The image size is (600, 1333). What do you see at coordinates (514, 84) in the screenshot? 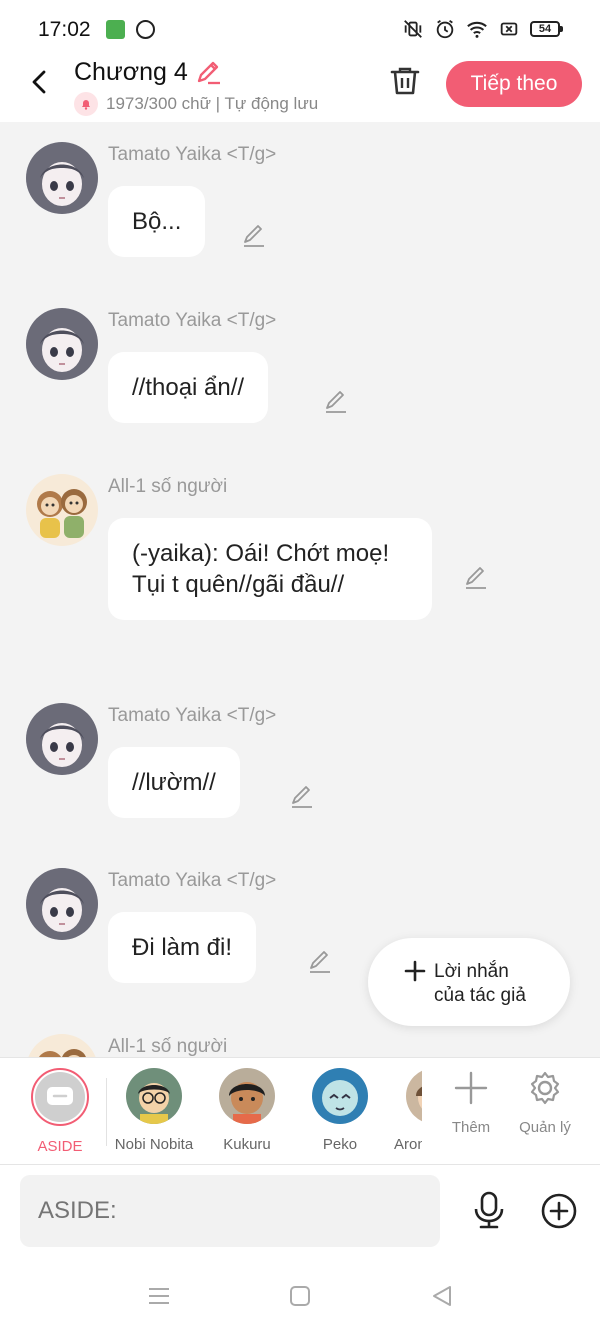
I see `next-button: Tiếp theo` at bounding box center [514, 84].